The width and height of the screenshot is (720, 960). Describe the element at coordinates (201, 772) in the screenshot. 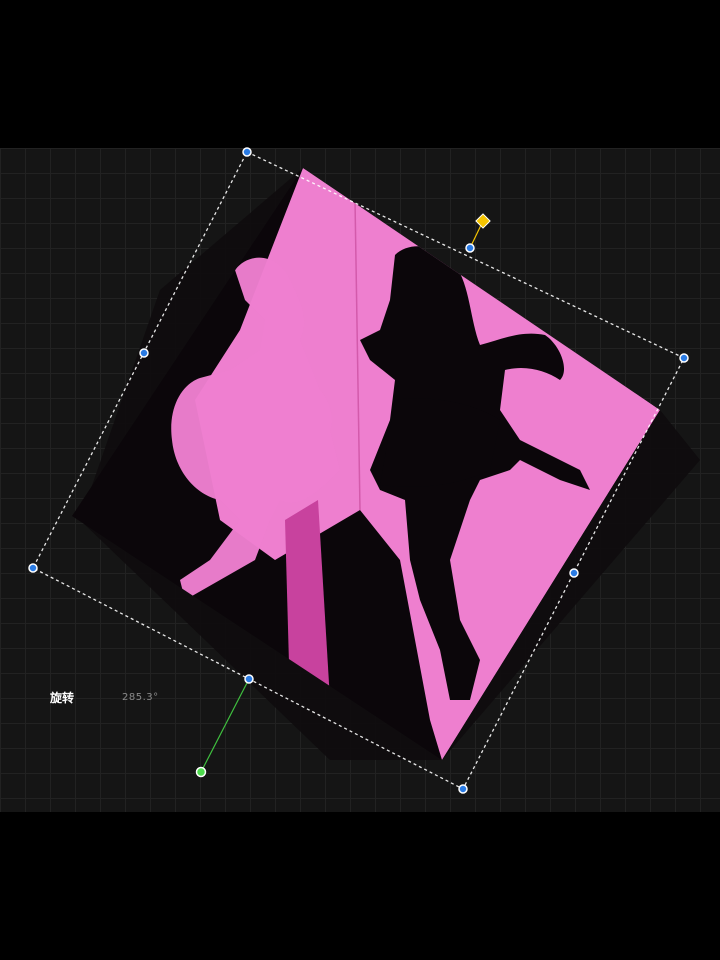

I see `pivot-handle-icon` at that location.